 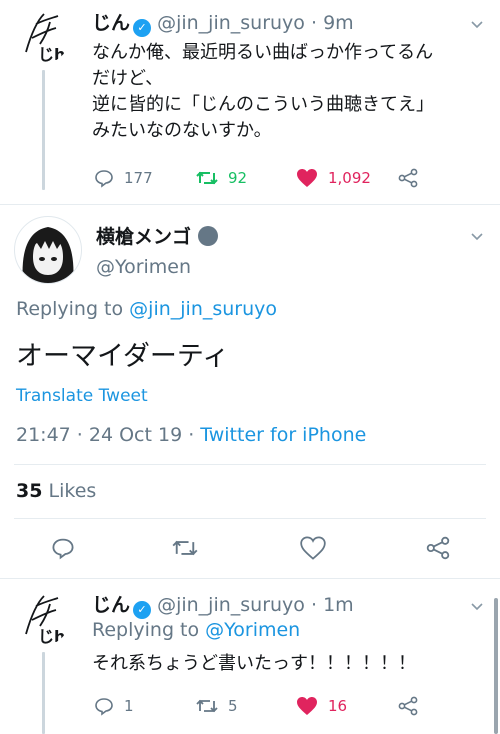 I want to click on source-link: Twitter for iPhone, so click(x=283, y=435).